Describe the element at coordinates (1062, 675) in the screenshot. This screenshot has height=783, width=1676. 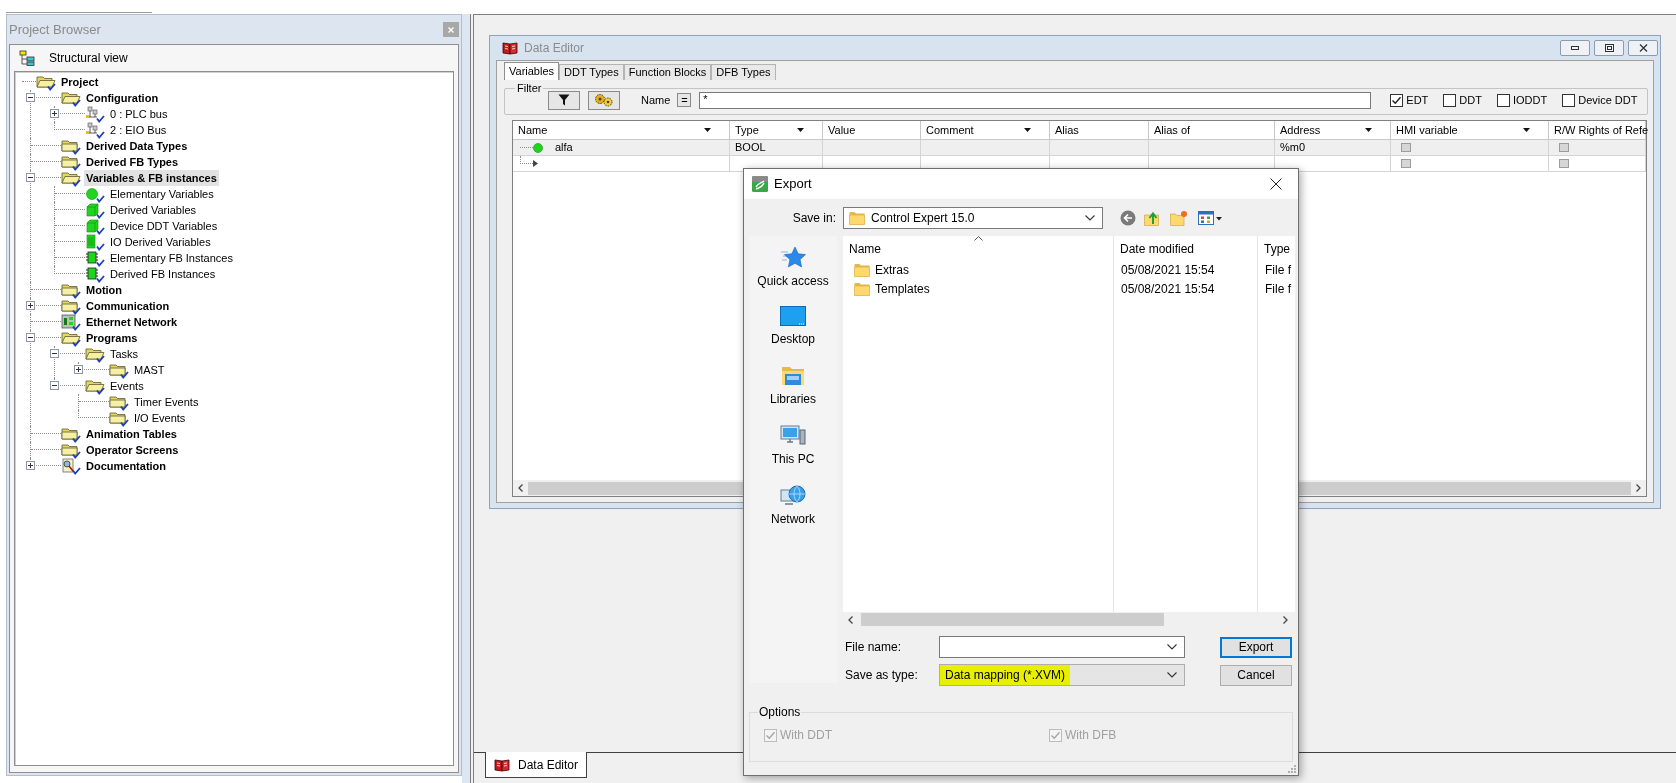
I see `file-type-dropdown: Data mapping (*.XVM)` at that location.